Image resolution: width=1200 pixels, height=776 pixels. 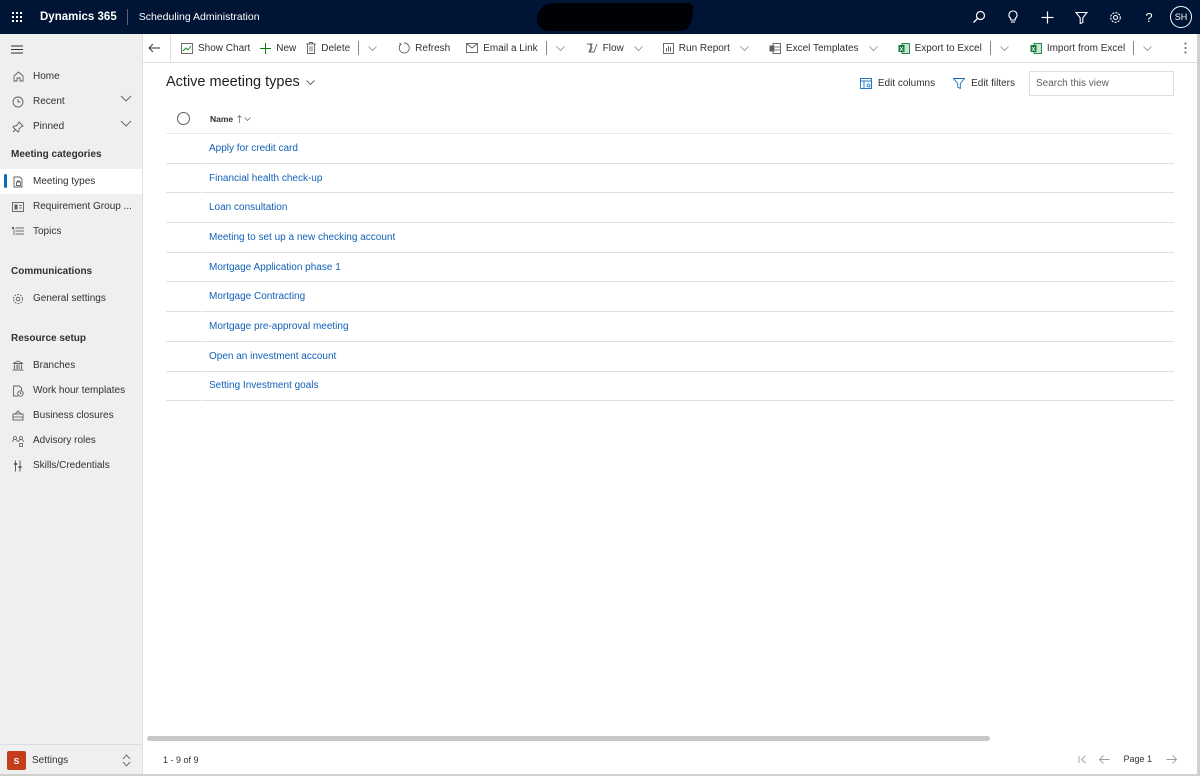 I want to click on sidebar-item-business-closures: Business closures, so click(x=71, y=415).